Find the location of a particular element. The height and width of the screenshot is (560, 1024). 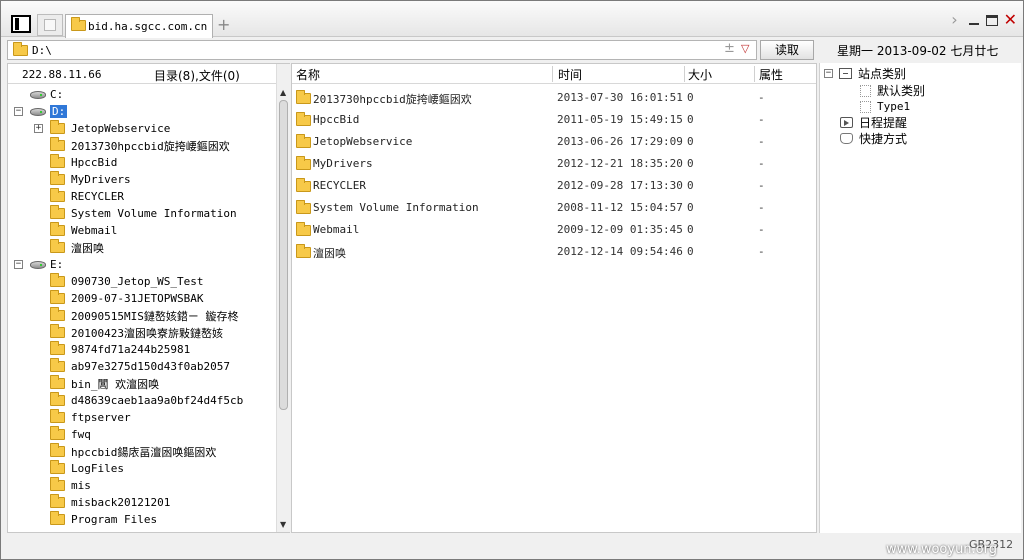

scroll-up-icon: ▲ is located at coordinates (283, 92).